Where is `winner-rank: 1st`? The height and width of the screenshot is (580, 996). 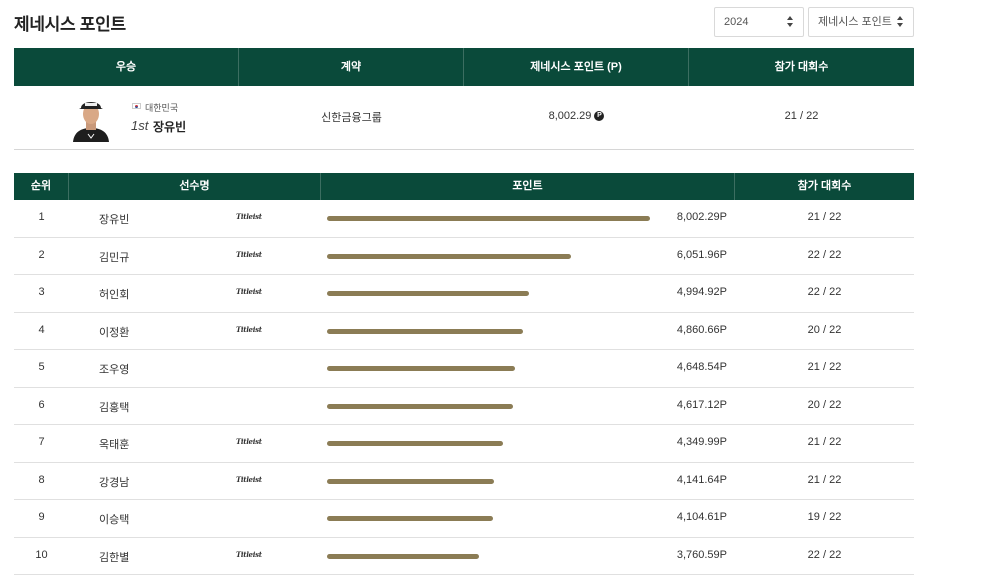
winner-rank: 1st is located at coordinates (140, 125).